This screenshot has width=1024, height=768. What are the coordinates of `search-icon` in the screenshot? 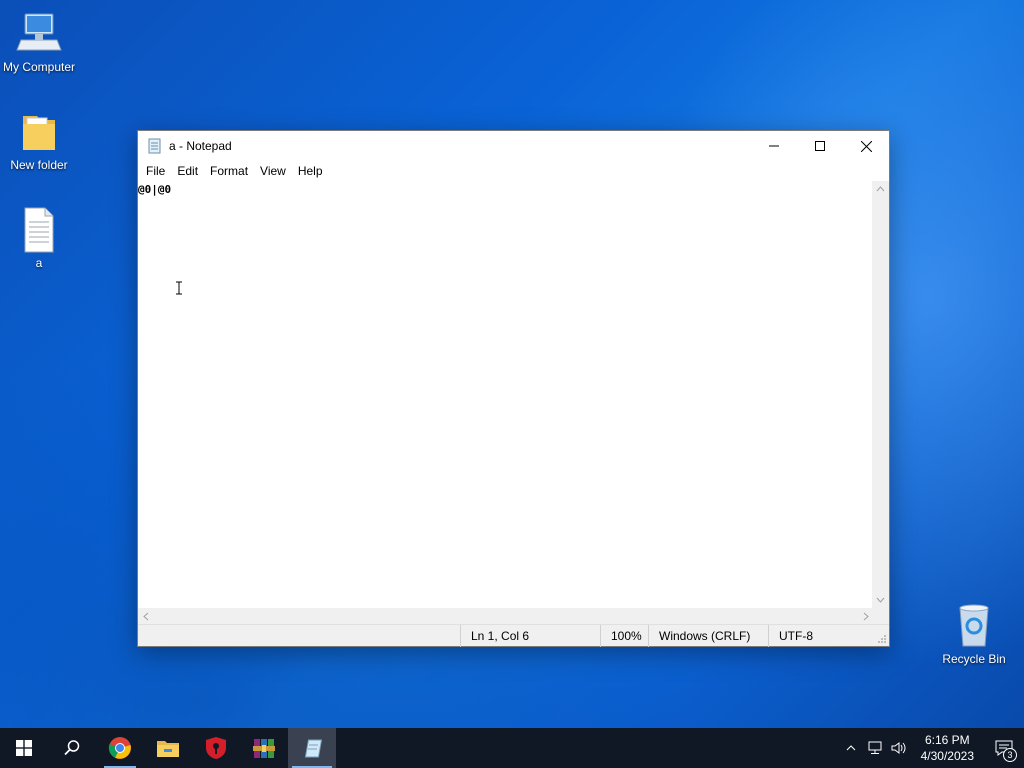 It's located at (72, 748).